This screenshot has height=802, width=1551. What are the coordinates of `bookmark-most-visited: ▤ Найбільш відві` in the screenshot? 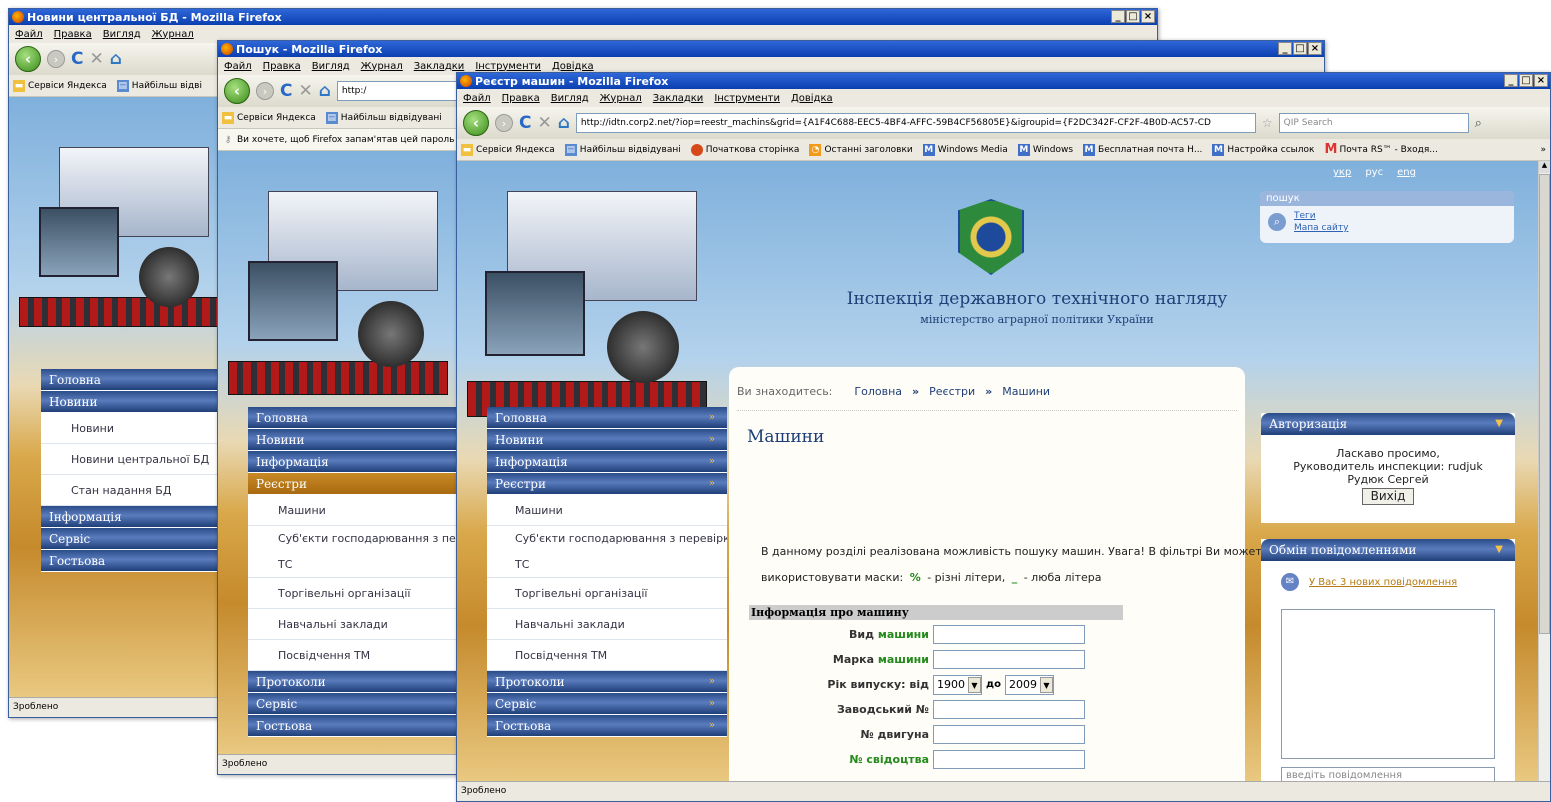 It's located at (159, 85).